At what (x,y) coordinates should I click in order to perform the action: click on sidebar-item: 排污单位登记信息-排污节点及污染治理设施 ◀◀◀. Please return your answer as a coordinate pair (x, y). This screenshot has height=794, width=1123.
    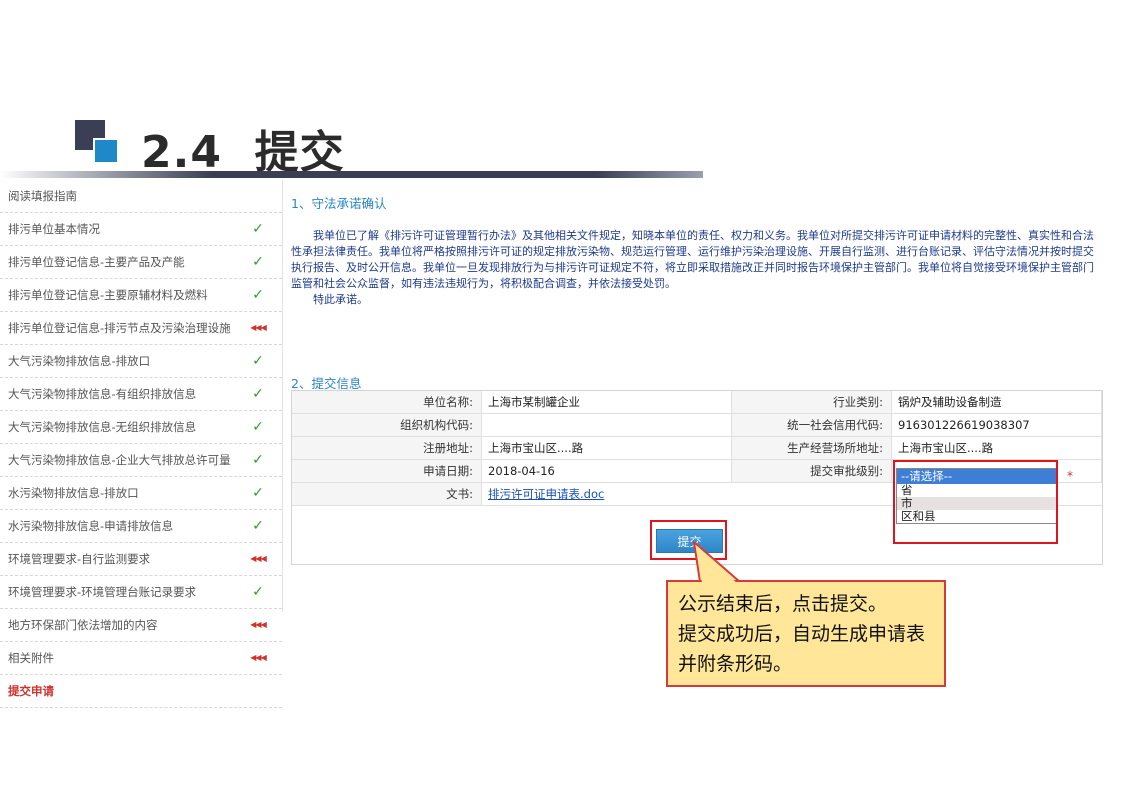
    Looking at the image, I should click on (141, 328).